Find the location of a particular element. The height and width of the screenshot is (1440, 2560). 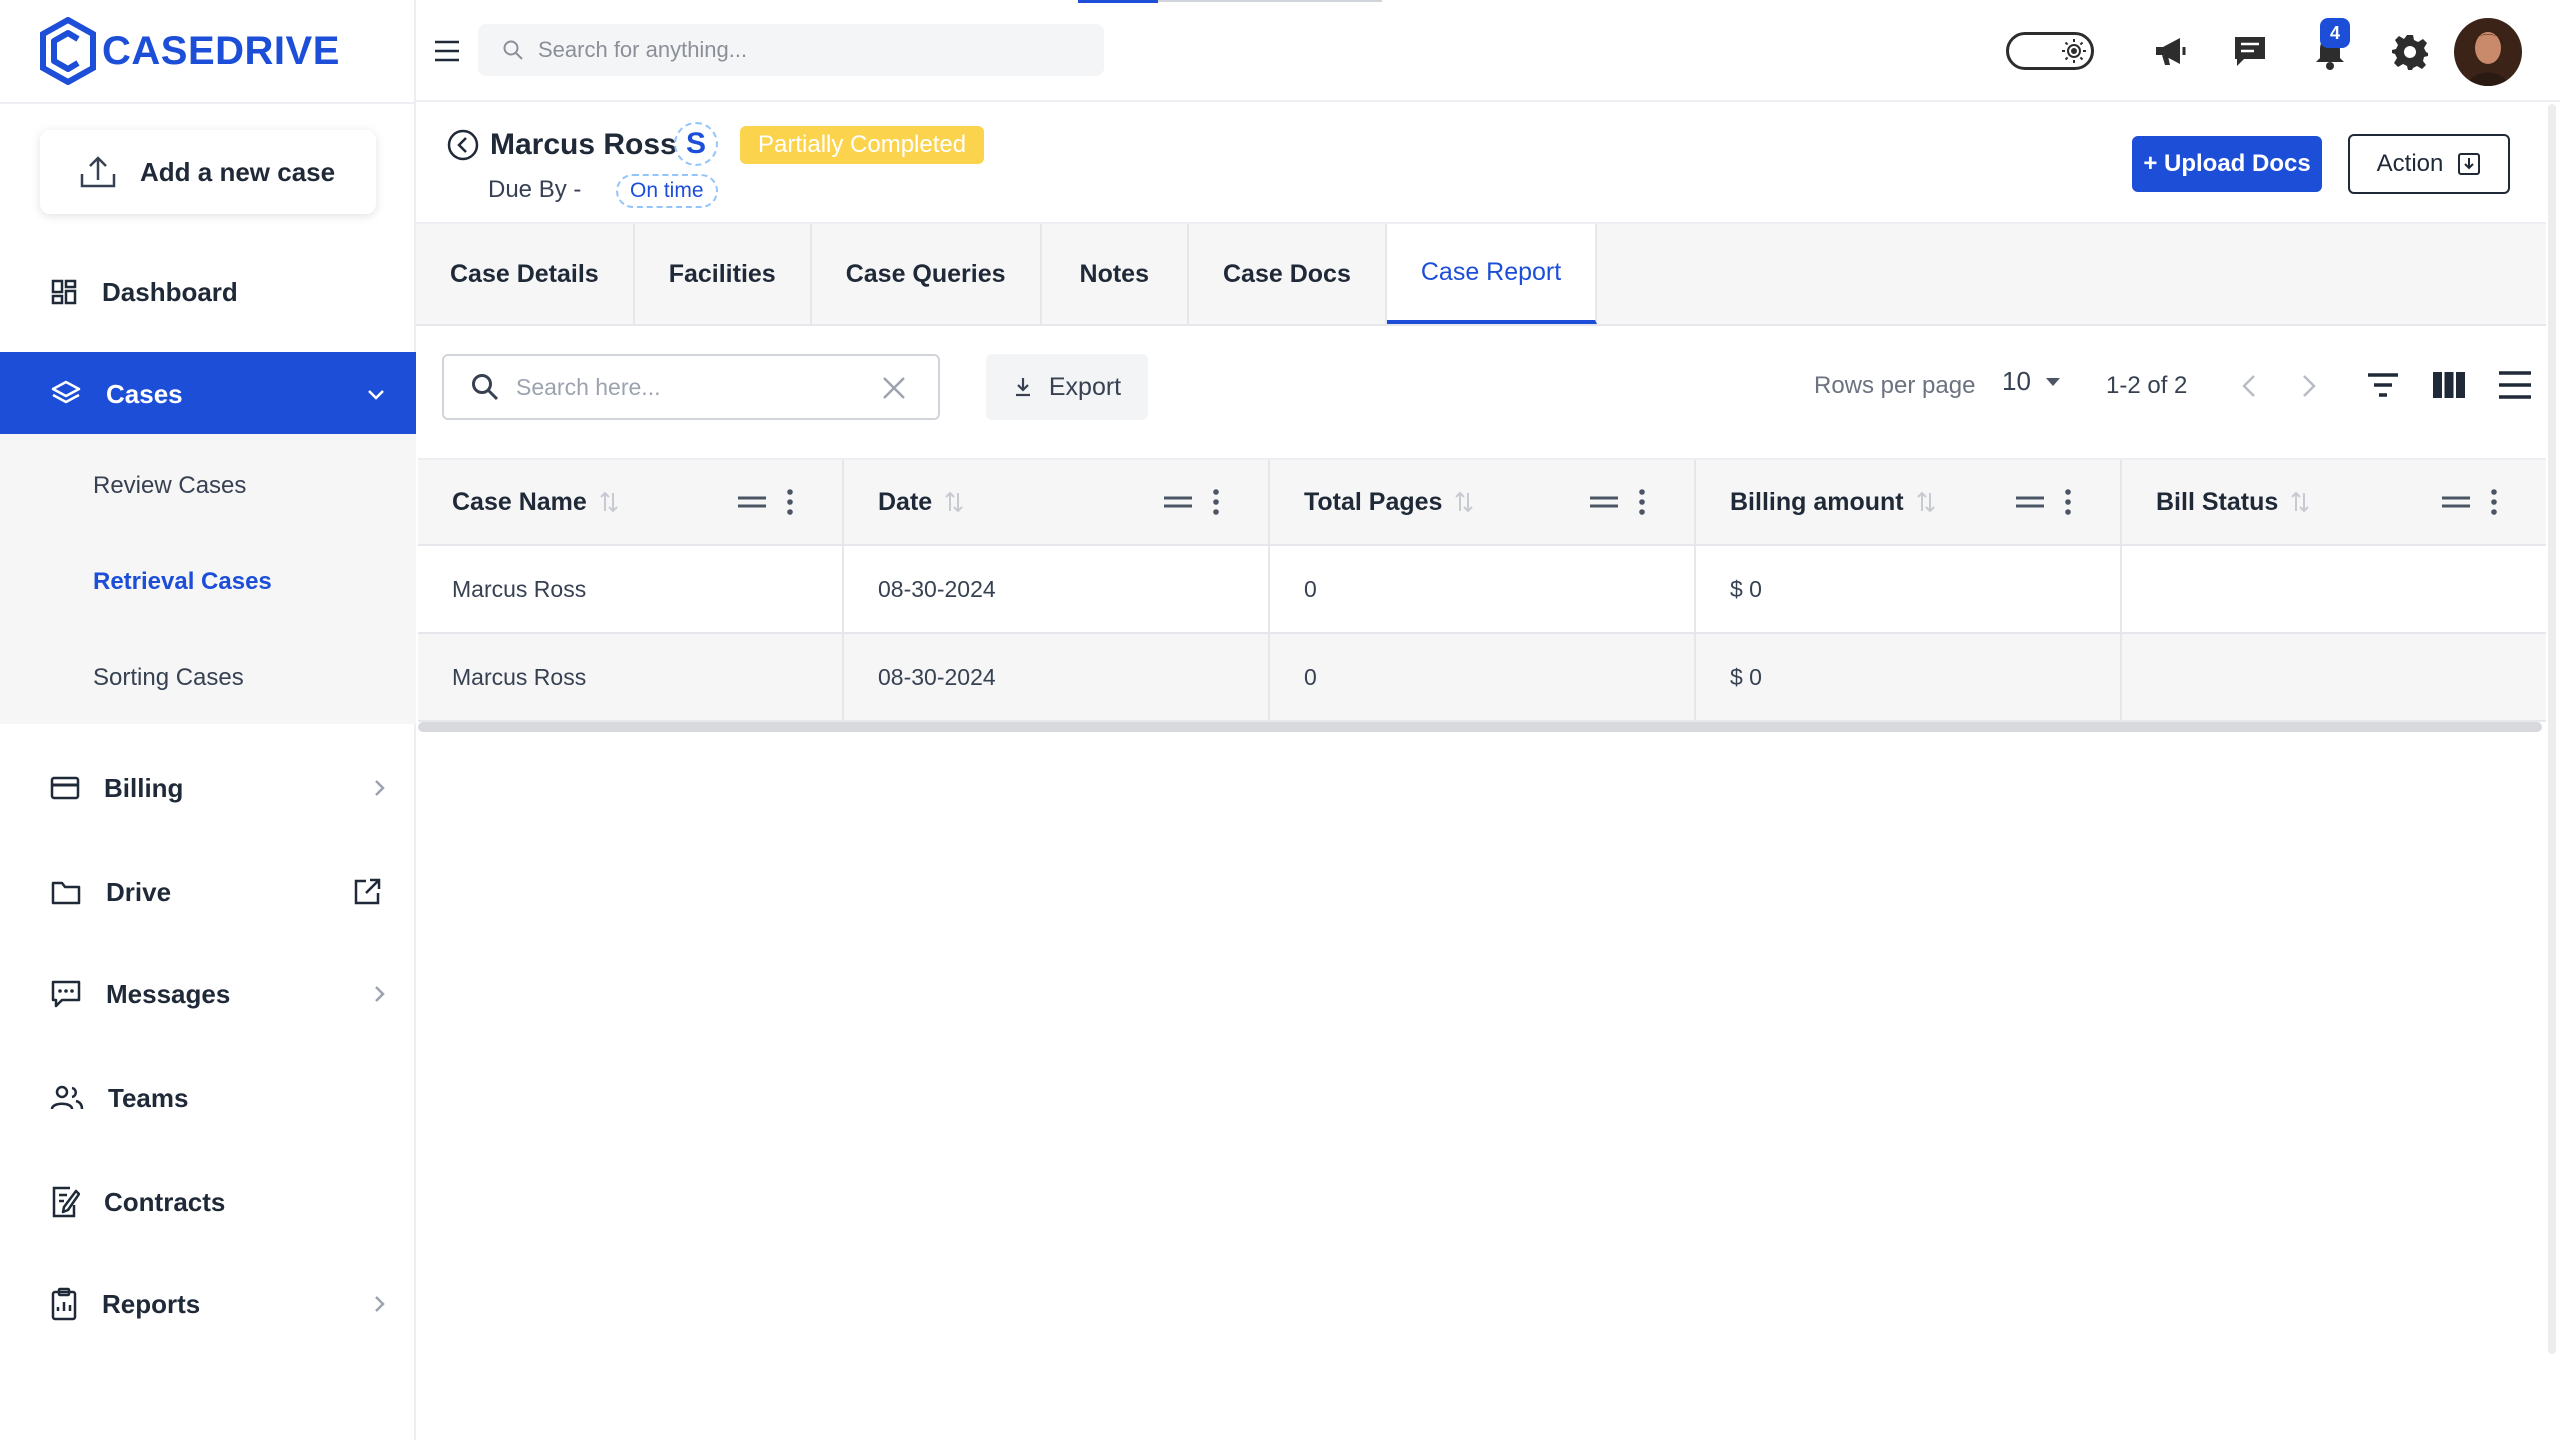

pagination-range: 1-2 of 2 is located at coordinates (2147, 385).